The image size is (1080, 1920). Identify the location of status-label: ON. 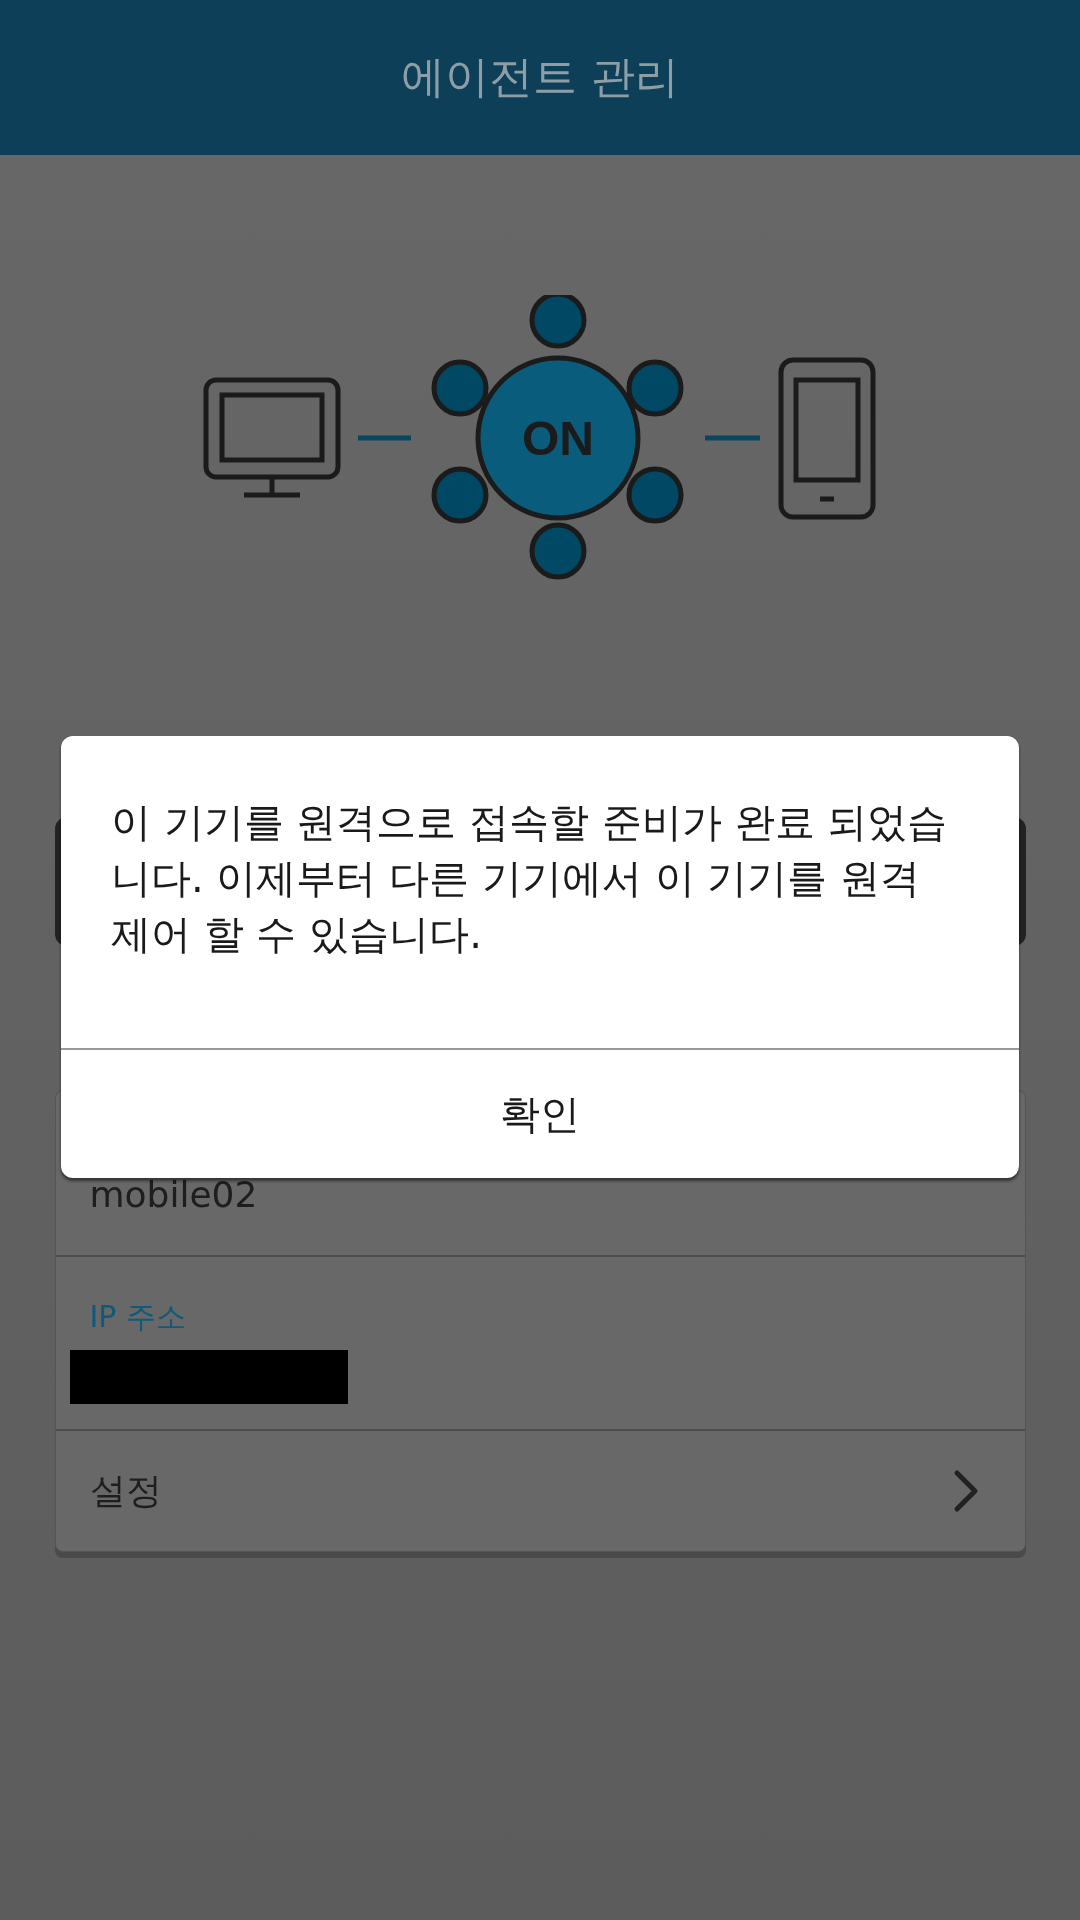
(557, 438).